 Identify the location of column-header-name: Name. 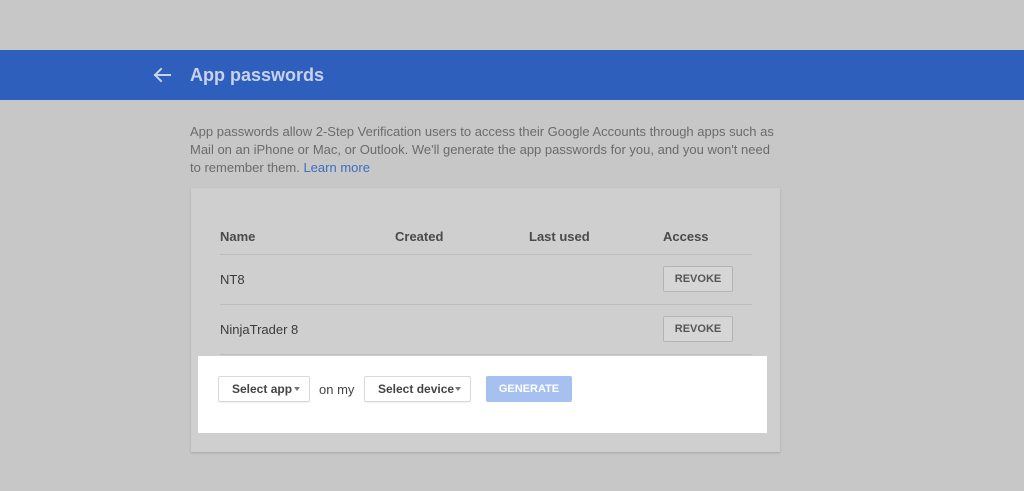
(238, 236).